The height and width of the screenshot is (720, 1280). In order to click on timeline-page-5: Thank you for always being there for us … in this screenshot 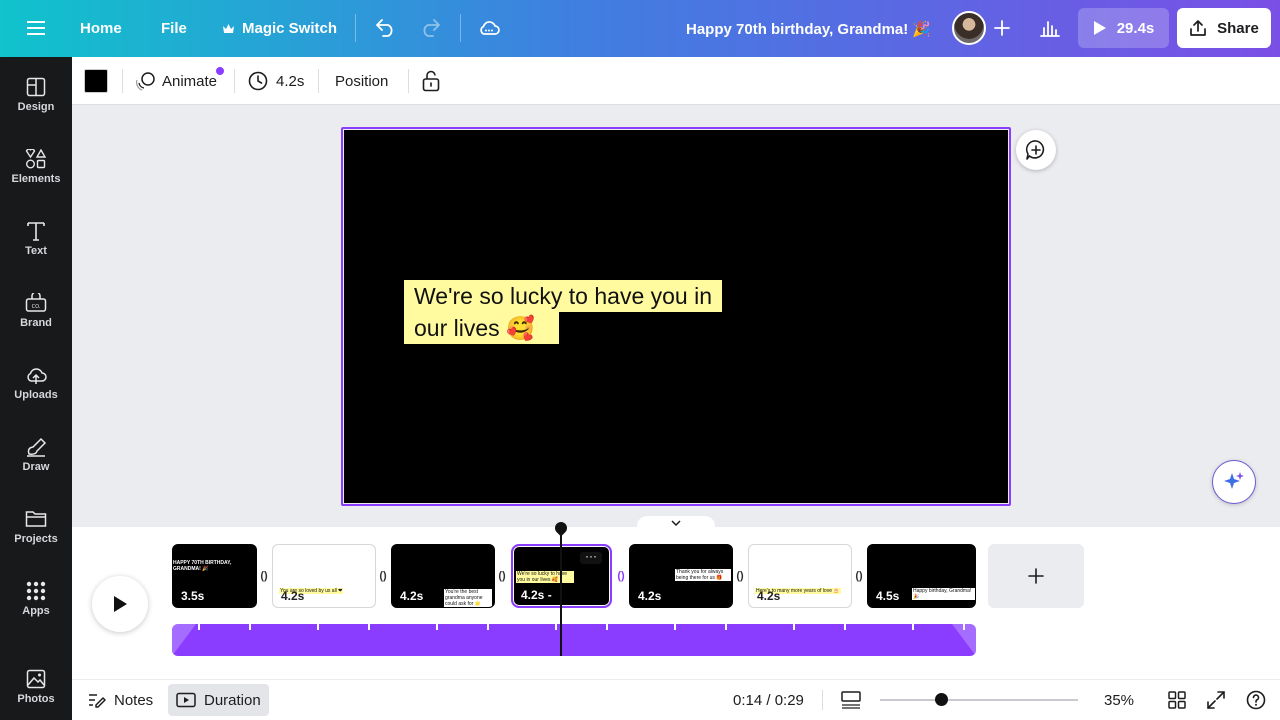, I will do `click(681, 576)`.